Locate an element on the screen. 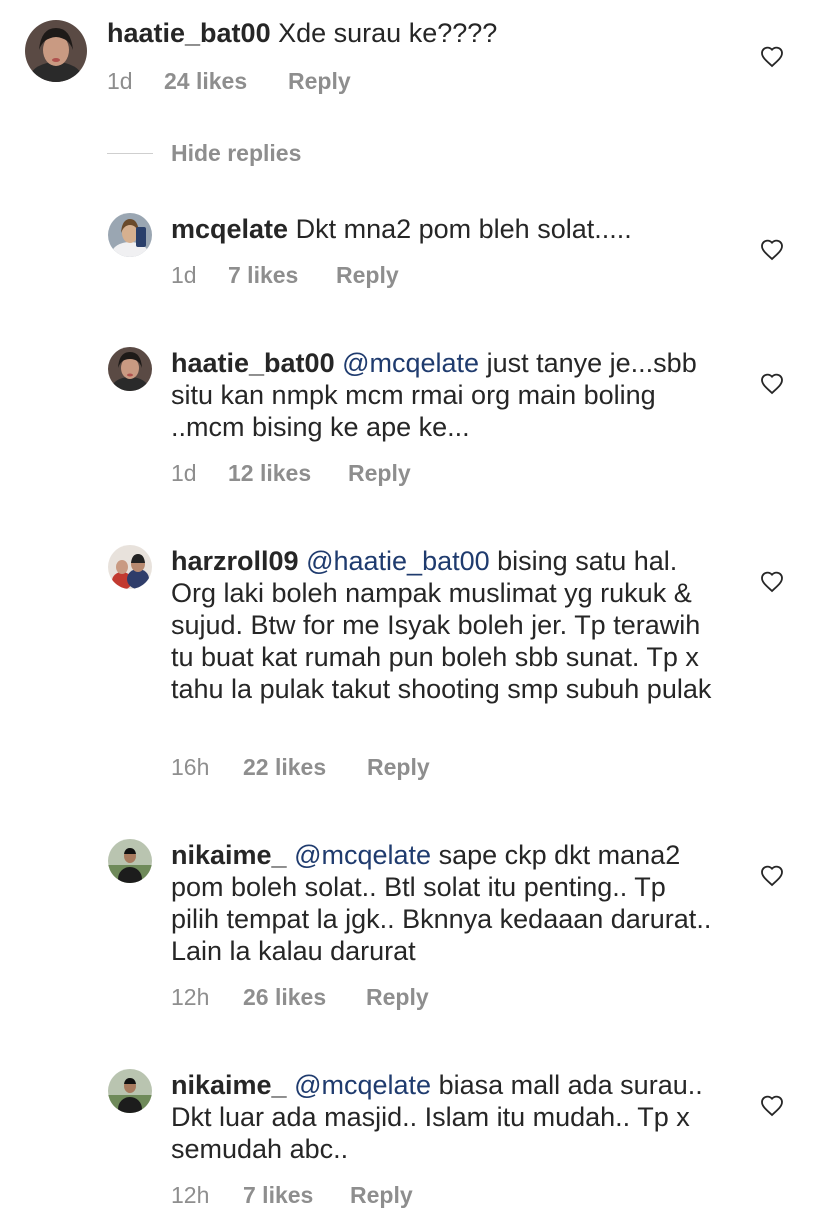 The image size is (828, 1215). comment-likes: 24 likes is located at coordinates (205, 81).